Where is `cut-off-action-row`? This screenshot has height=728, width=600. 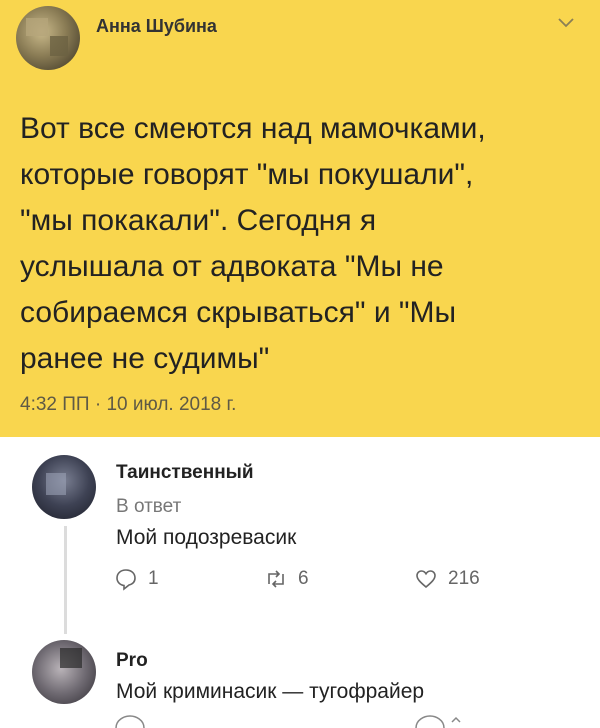
cut-off-action-row is located at coordinates (288, 721).